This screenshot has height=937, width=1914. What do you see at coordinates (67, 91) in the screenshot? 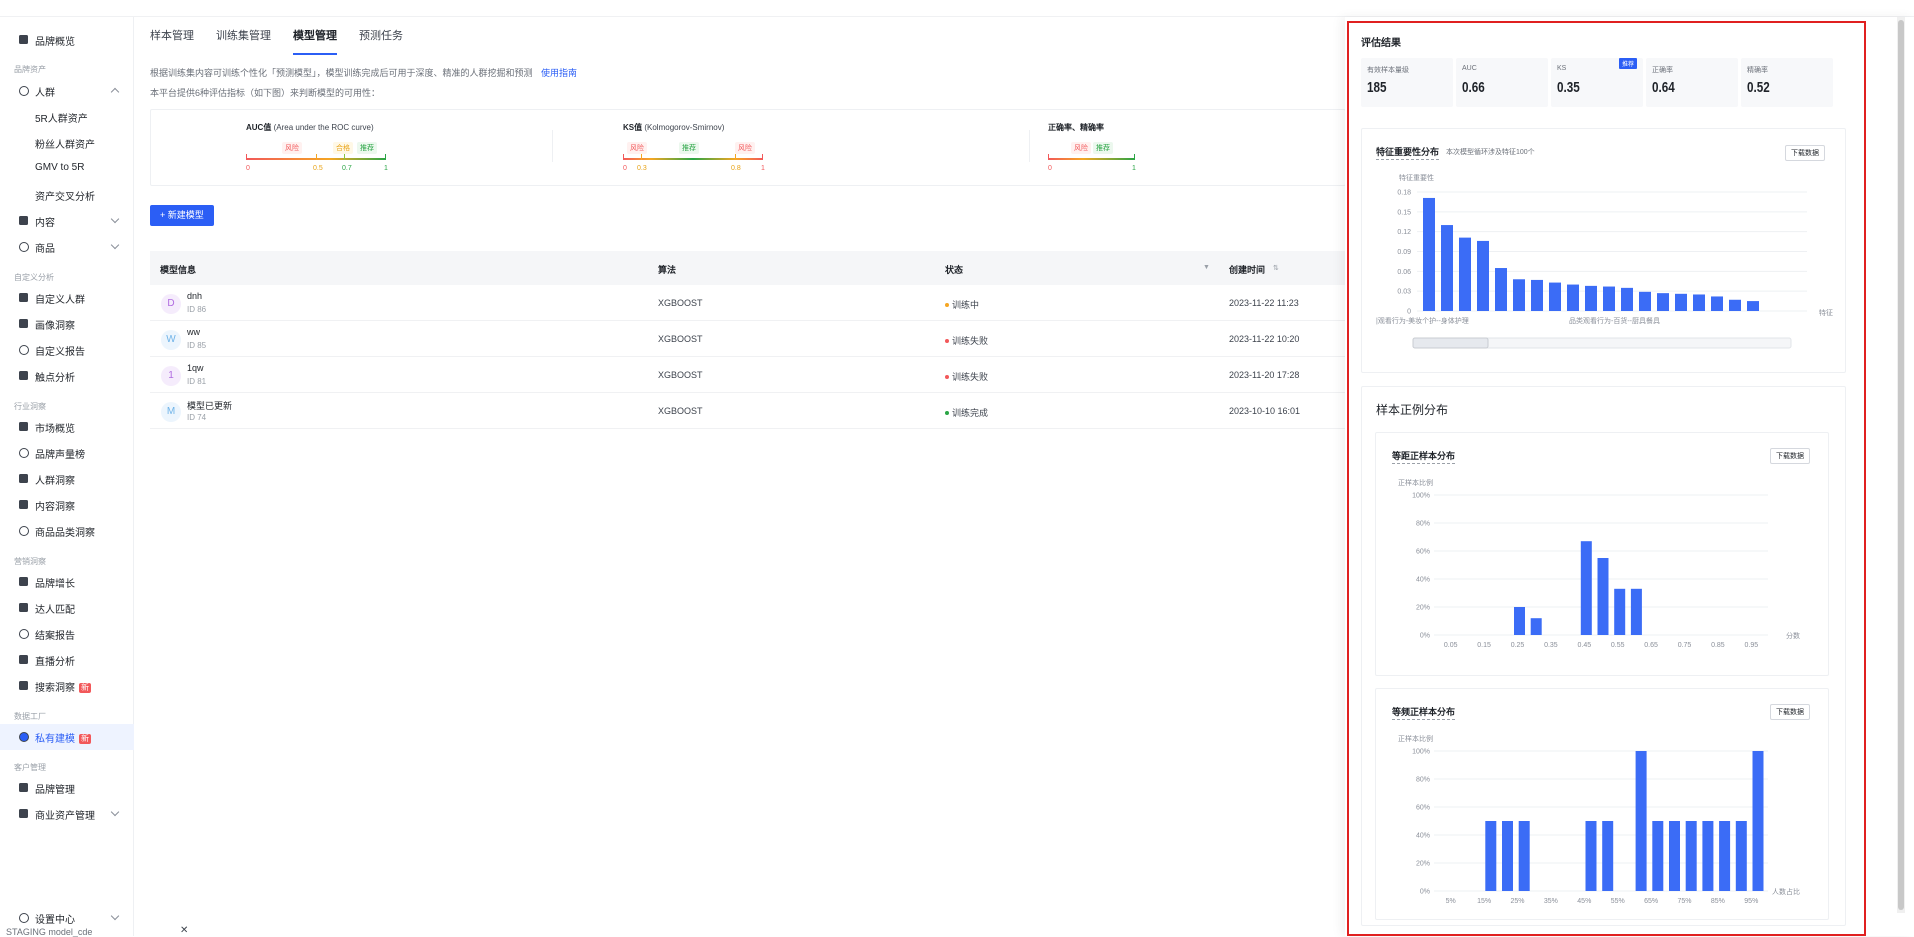
I see `sidebar-item: 人群` at bounding box center [67, 91].